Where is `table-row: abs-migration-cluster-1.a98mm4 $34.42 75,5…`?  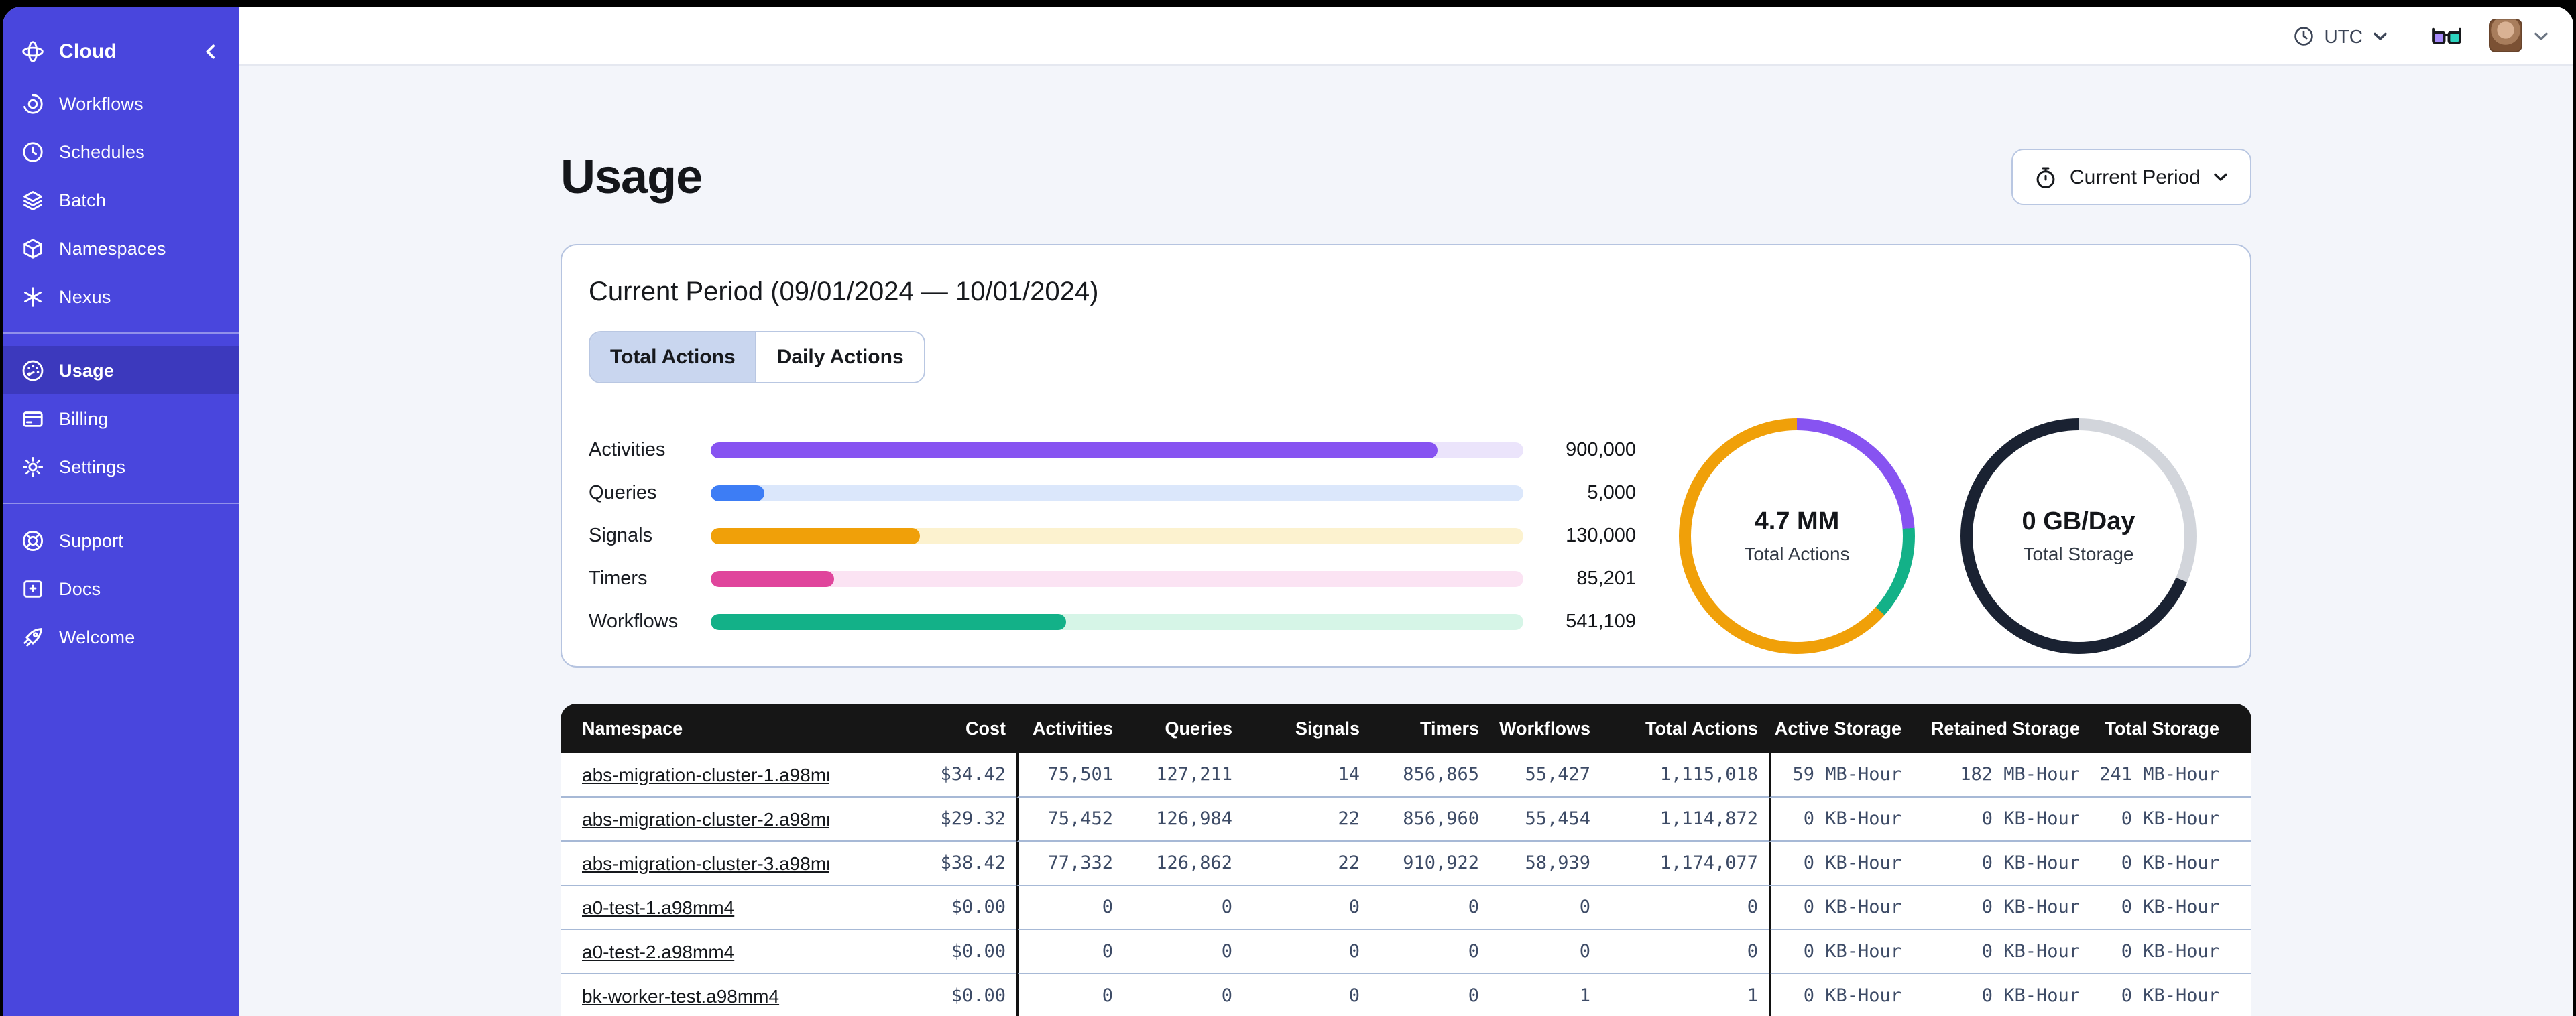 table-row: abs-migration-cluster-1.a98mm4 $34.42 75,5… is located at coordinates (1406, 775).